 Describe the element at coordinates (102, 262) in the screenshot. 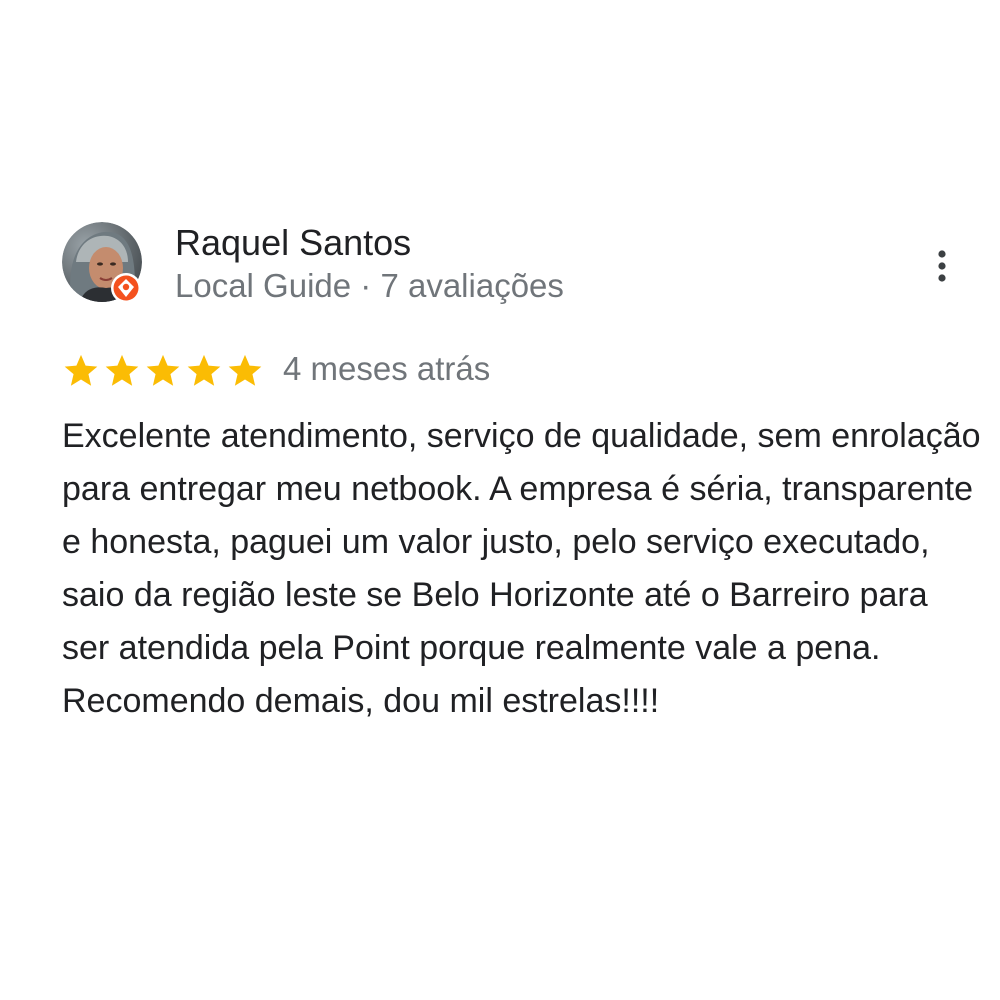

I see `reviewer-avatar` at that location.